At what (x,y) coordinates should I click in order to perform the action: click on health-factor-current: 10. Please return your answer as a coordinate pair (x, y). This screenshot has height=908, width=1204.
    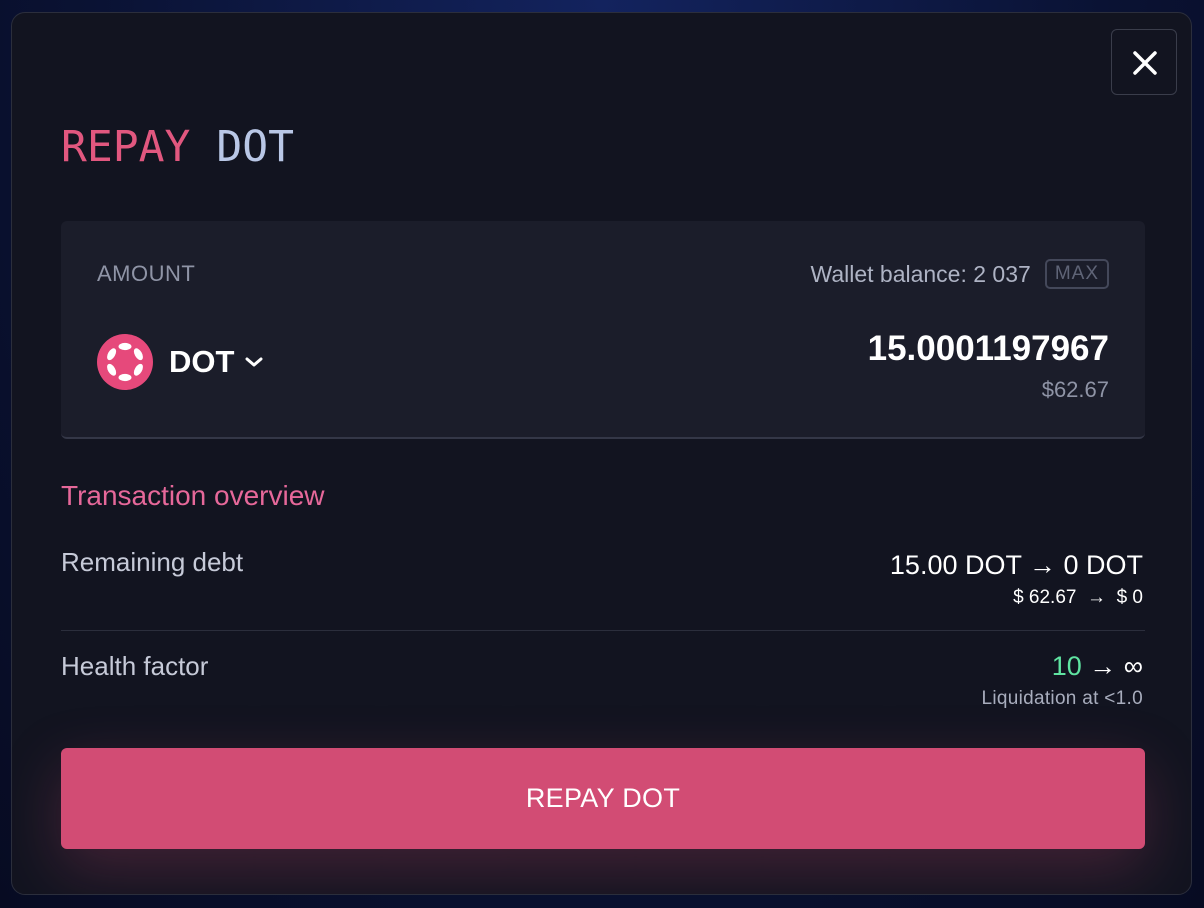
    Looking at the image, I should click on (1066, 666).